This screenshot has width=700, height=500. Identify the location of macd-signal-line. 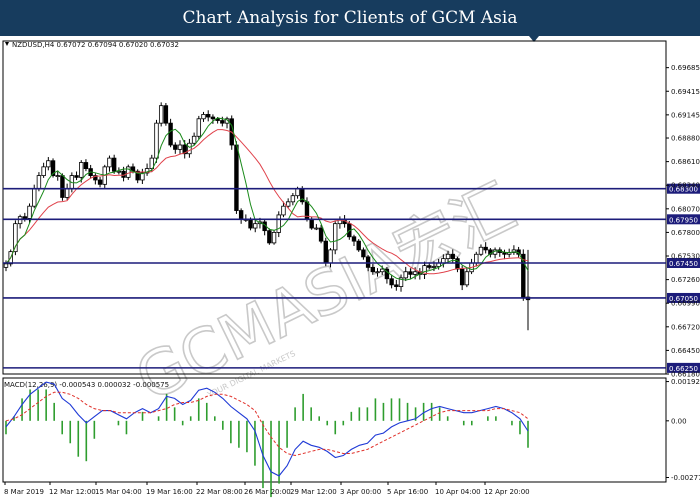
(267, 424).